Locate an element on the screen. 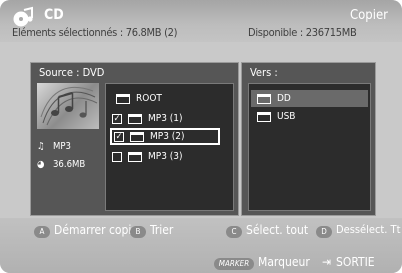 Image resolution: width=402 pixels, height=273 pixels. select-all-label: Sélect. tout is located at coordinates (277, 230).